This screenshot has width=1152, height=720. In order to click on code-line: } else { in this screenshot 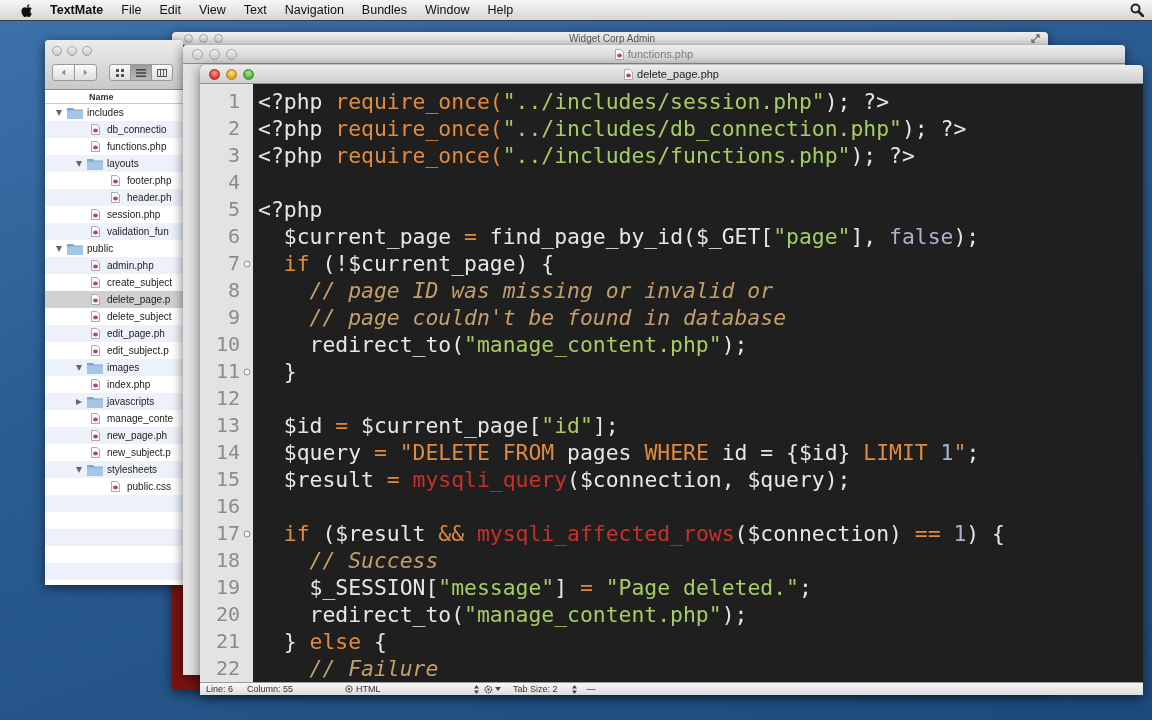, I will do `click(334, 641)`.